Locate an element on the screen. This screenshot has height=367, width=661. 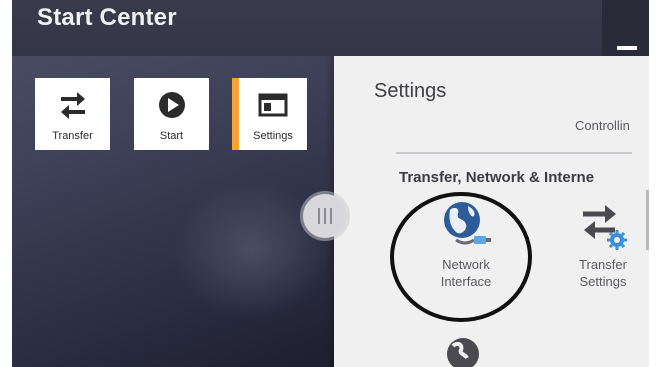
globe-icon is located at coordinates (463, 349).